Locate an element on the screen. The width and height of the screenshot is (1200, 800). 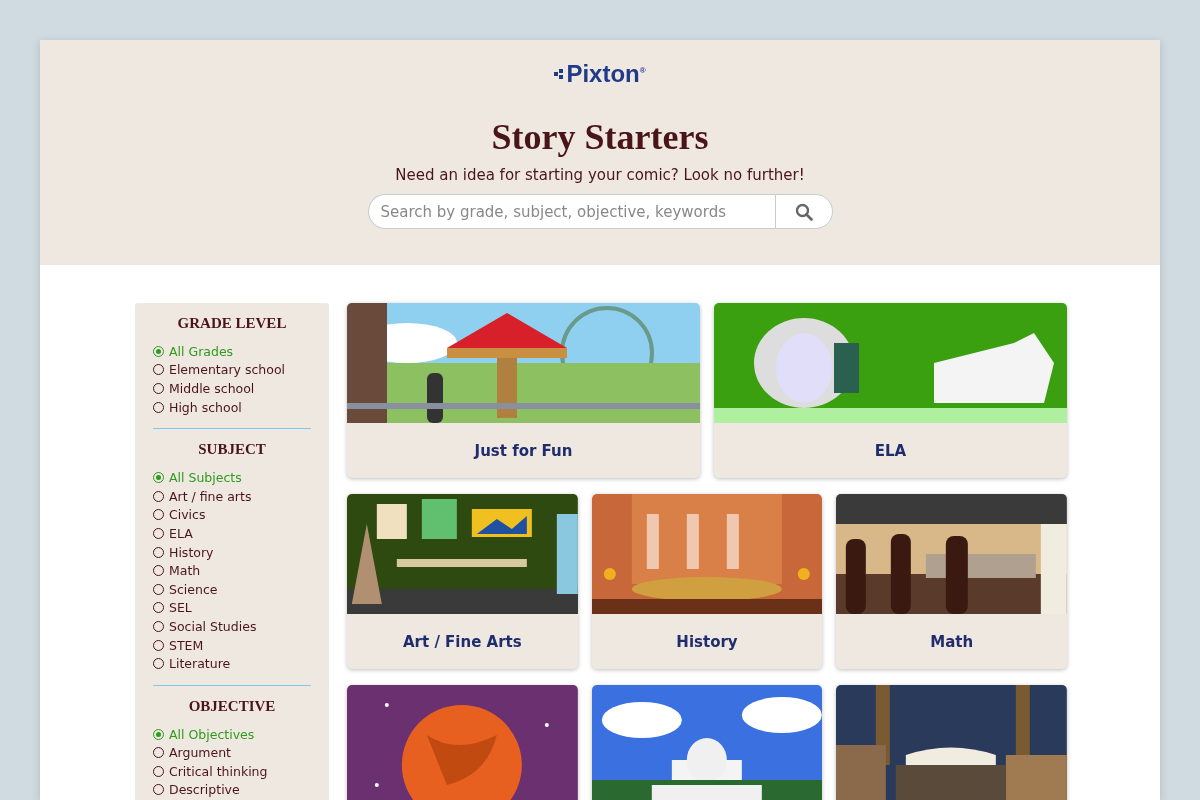
filter-option: Math is located at coordinates (185, 571).